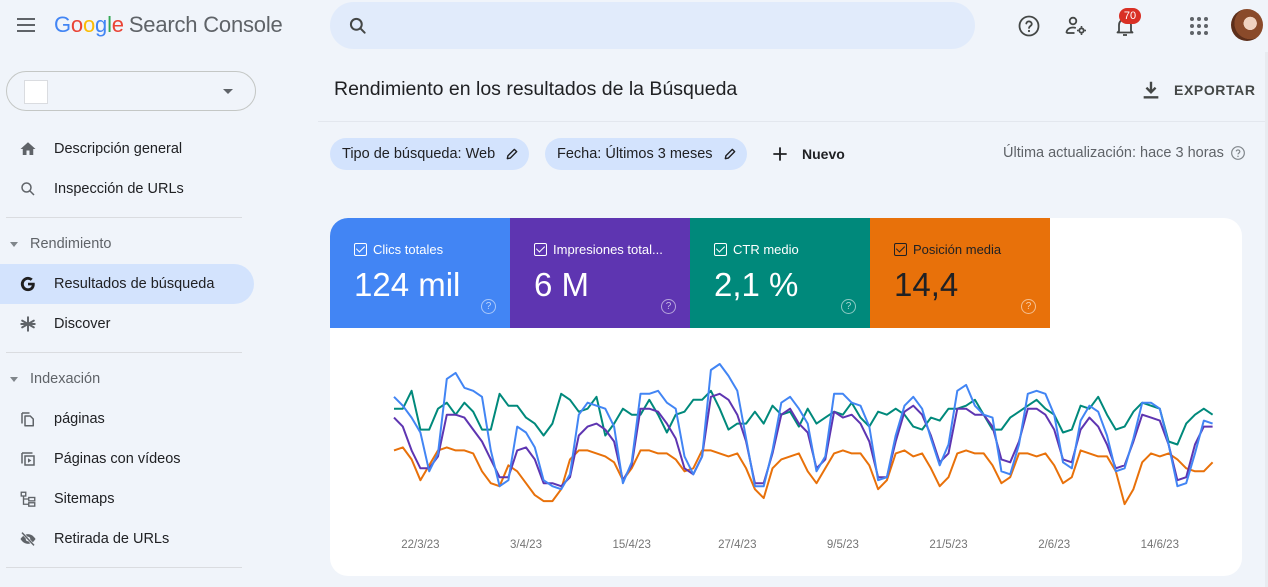 The image size is (1268, 587). I want to click on metric-value: 124 mil, so click(407, 284).